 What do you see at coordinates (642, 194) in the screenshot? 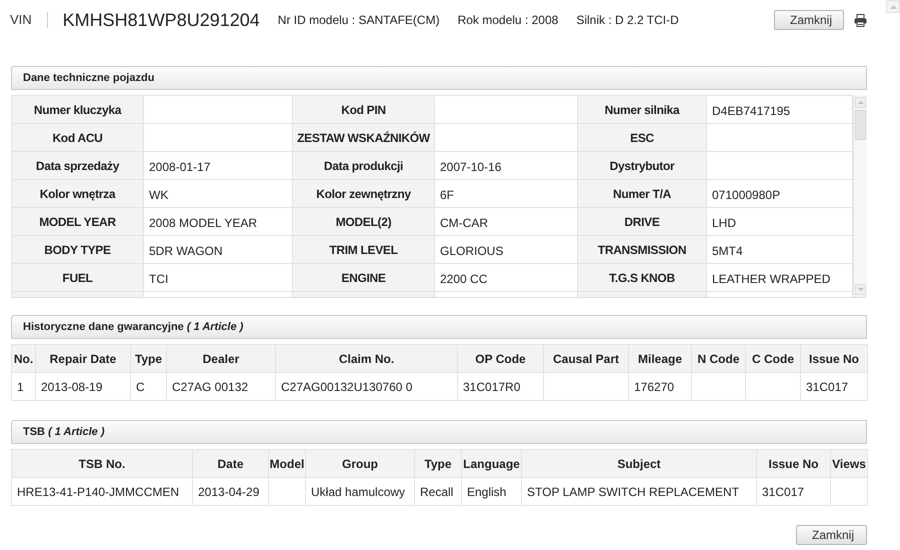
I see `field-label: Numer T/A` at bounding box center [642, 194].